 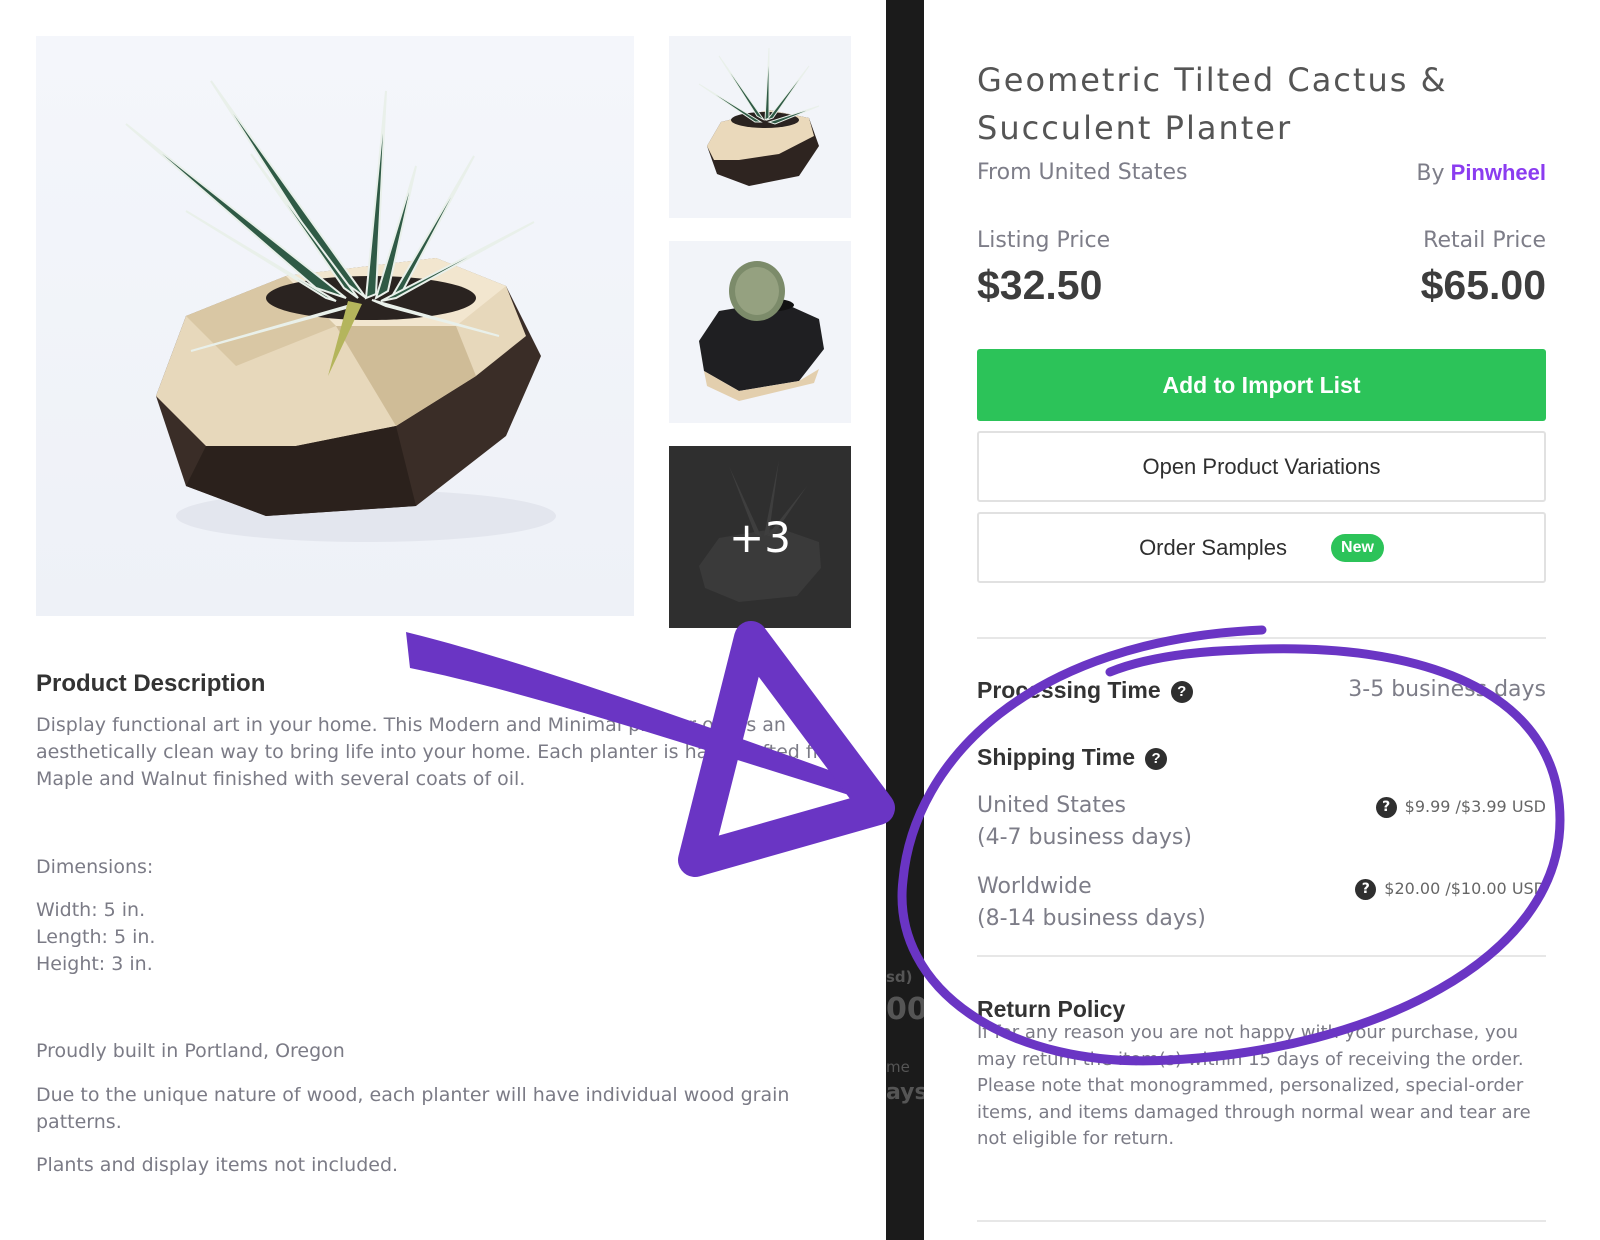 I want to click on new-badge: New, so click(x=1357, y=547).